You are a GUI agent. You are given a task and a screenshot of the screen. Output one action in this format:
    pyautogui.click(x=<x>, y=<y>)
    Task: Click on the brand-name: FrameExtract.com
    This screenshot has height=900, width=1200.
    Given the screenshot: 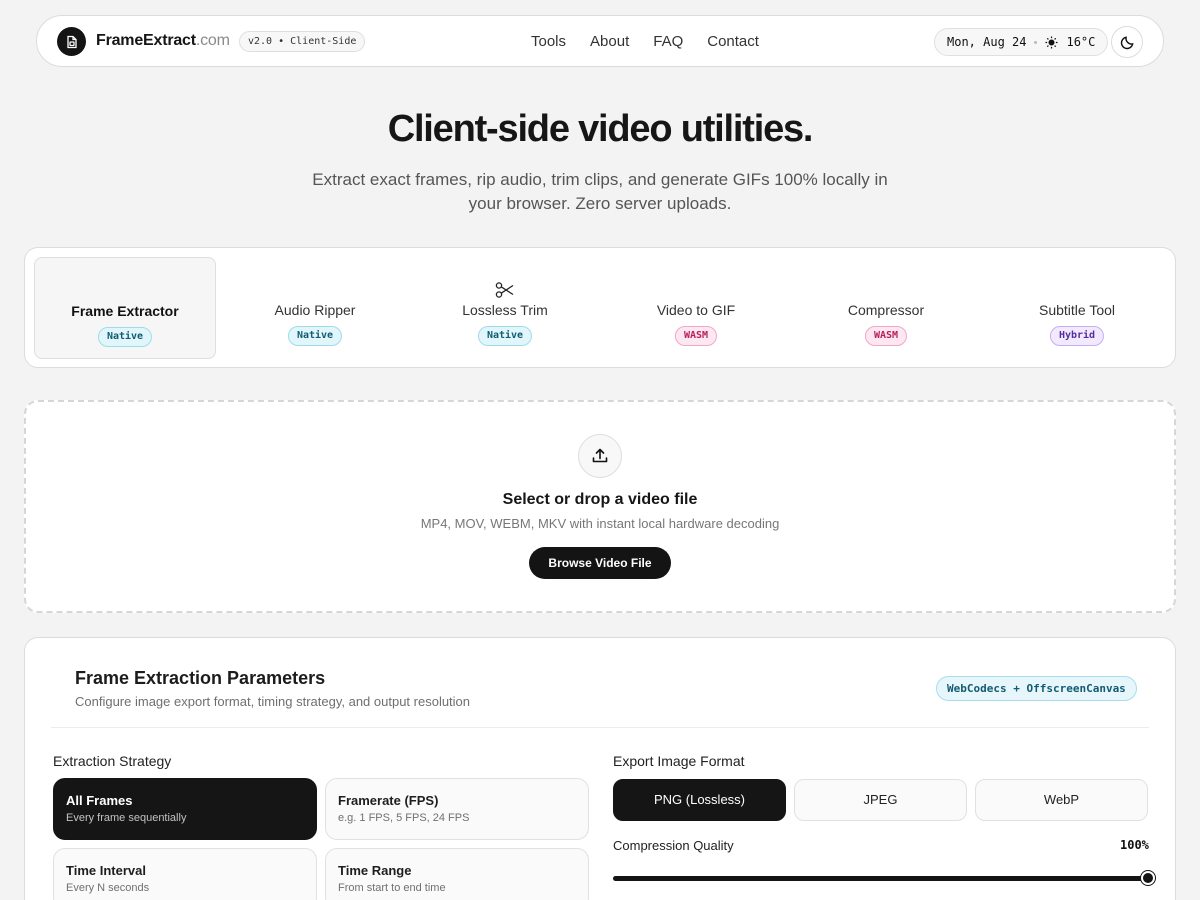 What is the action you would take?
    pyautogui.click(x=163, y=41)
    